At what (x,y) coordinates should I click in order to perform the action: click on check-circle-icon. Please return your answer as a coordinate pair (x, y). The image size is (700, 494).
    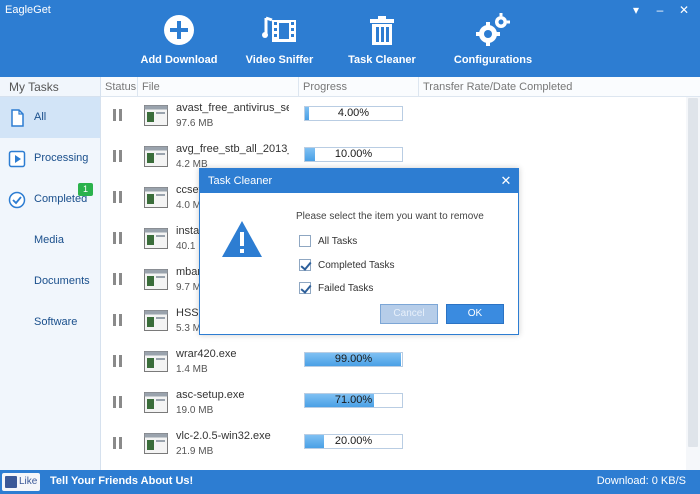
    Looking at the image, I should click on (17, 200).